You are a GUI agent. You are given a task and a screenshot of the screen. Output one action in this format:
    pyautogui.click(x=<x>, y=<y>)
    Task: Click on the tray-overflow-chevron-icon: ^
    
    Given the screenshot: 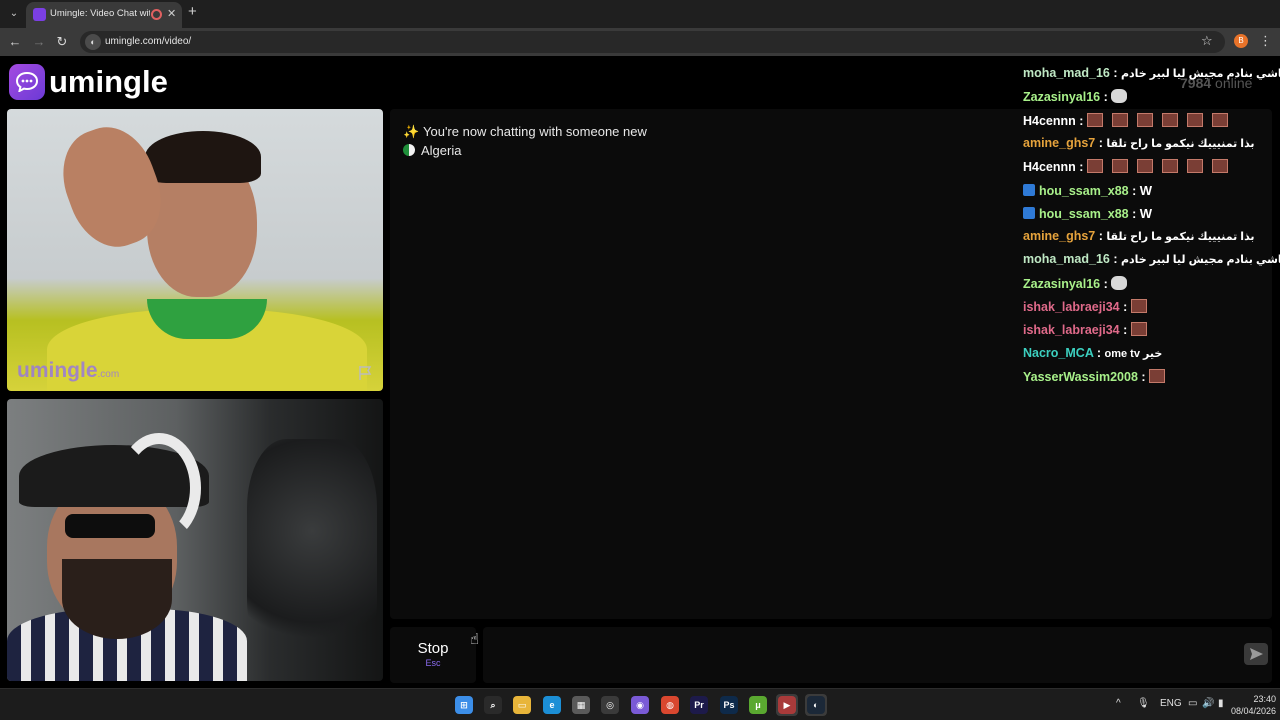 What is the action you would take?
    pyautogui.click(x=1118, y=703)
    